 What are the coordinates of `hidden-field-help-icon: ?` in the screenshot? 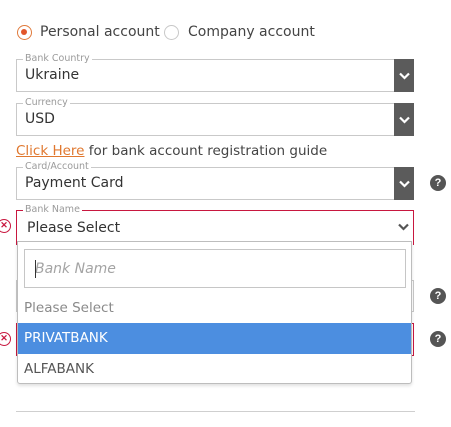 It's located at (438, 296).